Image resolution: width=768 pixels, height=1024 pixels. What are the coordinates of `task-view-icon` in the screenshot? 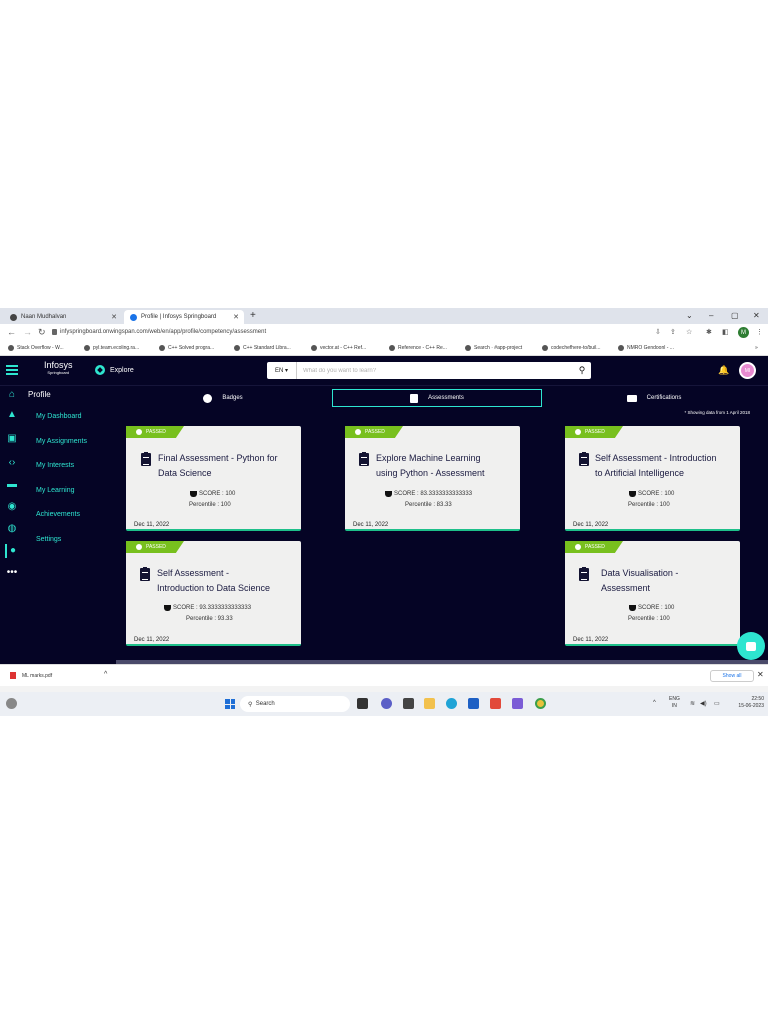 It's located at (362, 703).